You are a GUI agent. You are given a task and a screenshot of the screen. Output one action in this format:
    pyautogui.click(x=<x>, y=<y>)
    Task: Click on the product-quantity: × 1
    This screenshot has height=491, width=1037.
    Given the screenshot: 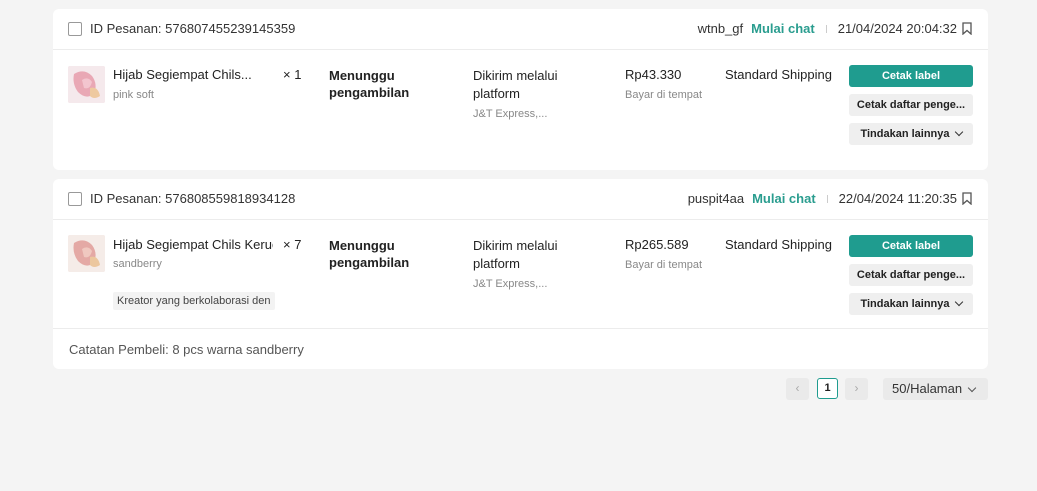 What is the action you would take?
    pyautogui.click(x=292, y=74)
    